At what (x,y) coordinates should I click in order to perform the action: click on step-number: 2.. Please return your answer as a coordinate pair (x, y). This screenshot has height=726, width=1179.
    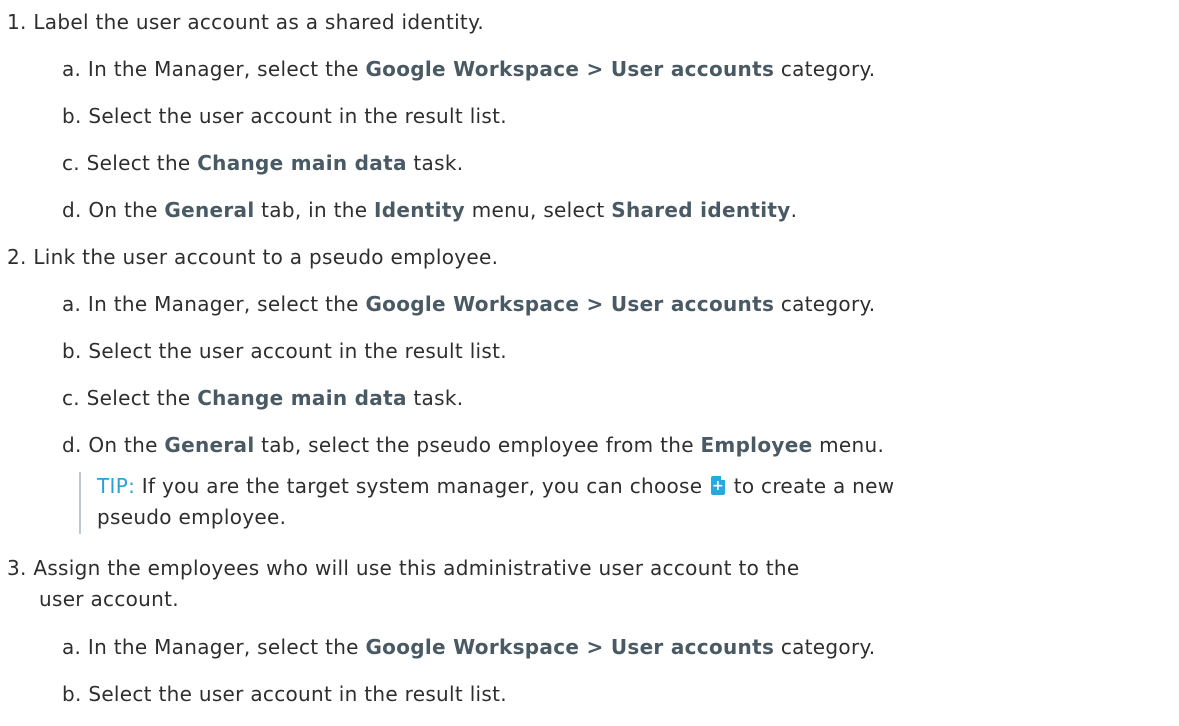
    Looking at the image, I should click on (17, 257).